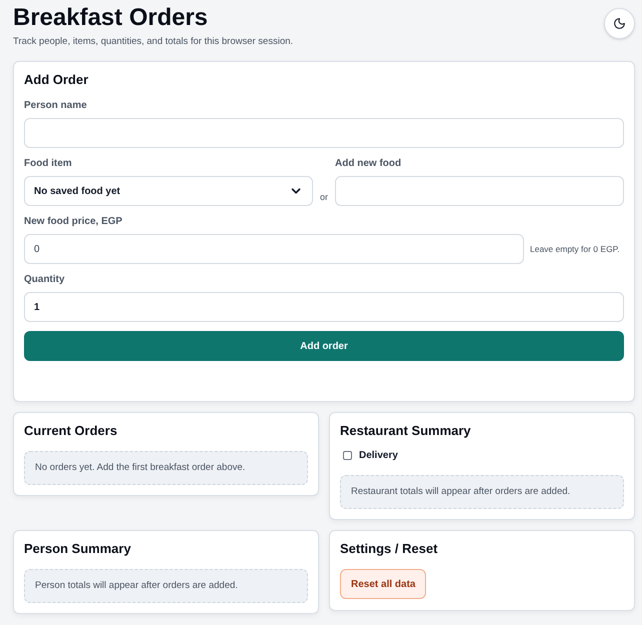 The height and width of the screenshot is (625, 642). Describe the element at coordinates (347, 455) in the screenshot. I see `delivery-checkbox` at that location.